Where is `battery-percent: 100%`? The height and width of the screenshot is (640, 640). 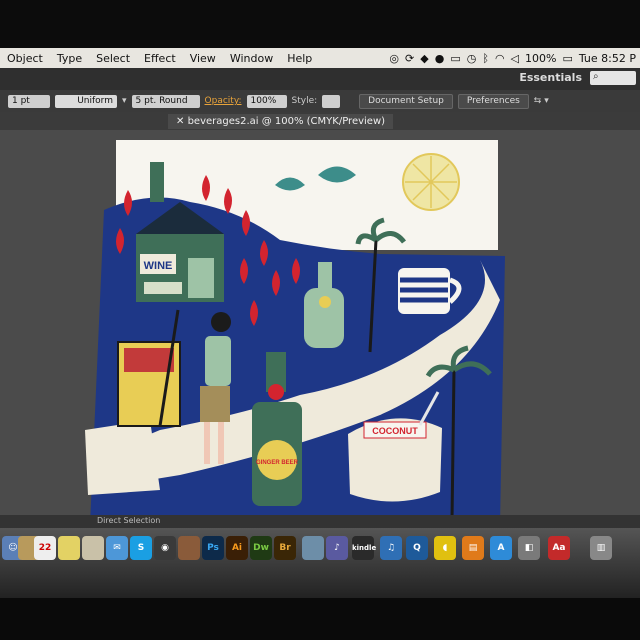 battery-percent: 100% is located at coordinates (541, 58).